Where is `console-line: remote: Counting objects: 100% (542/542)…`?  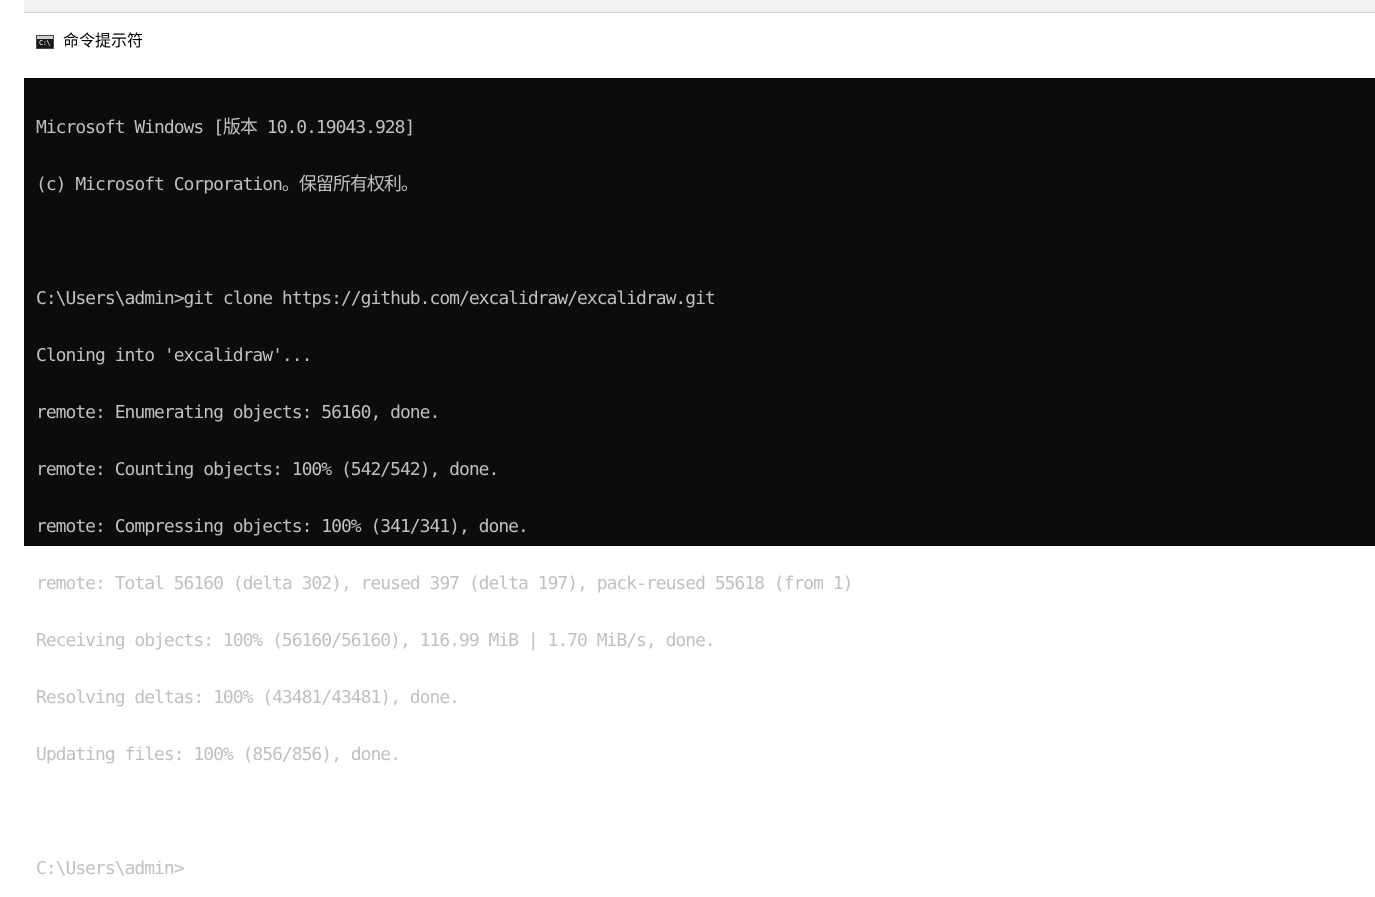
console-line: remote: Counting objects: 100% (542/542)… is located at coordinates (267, 469).